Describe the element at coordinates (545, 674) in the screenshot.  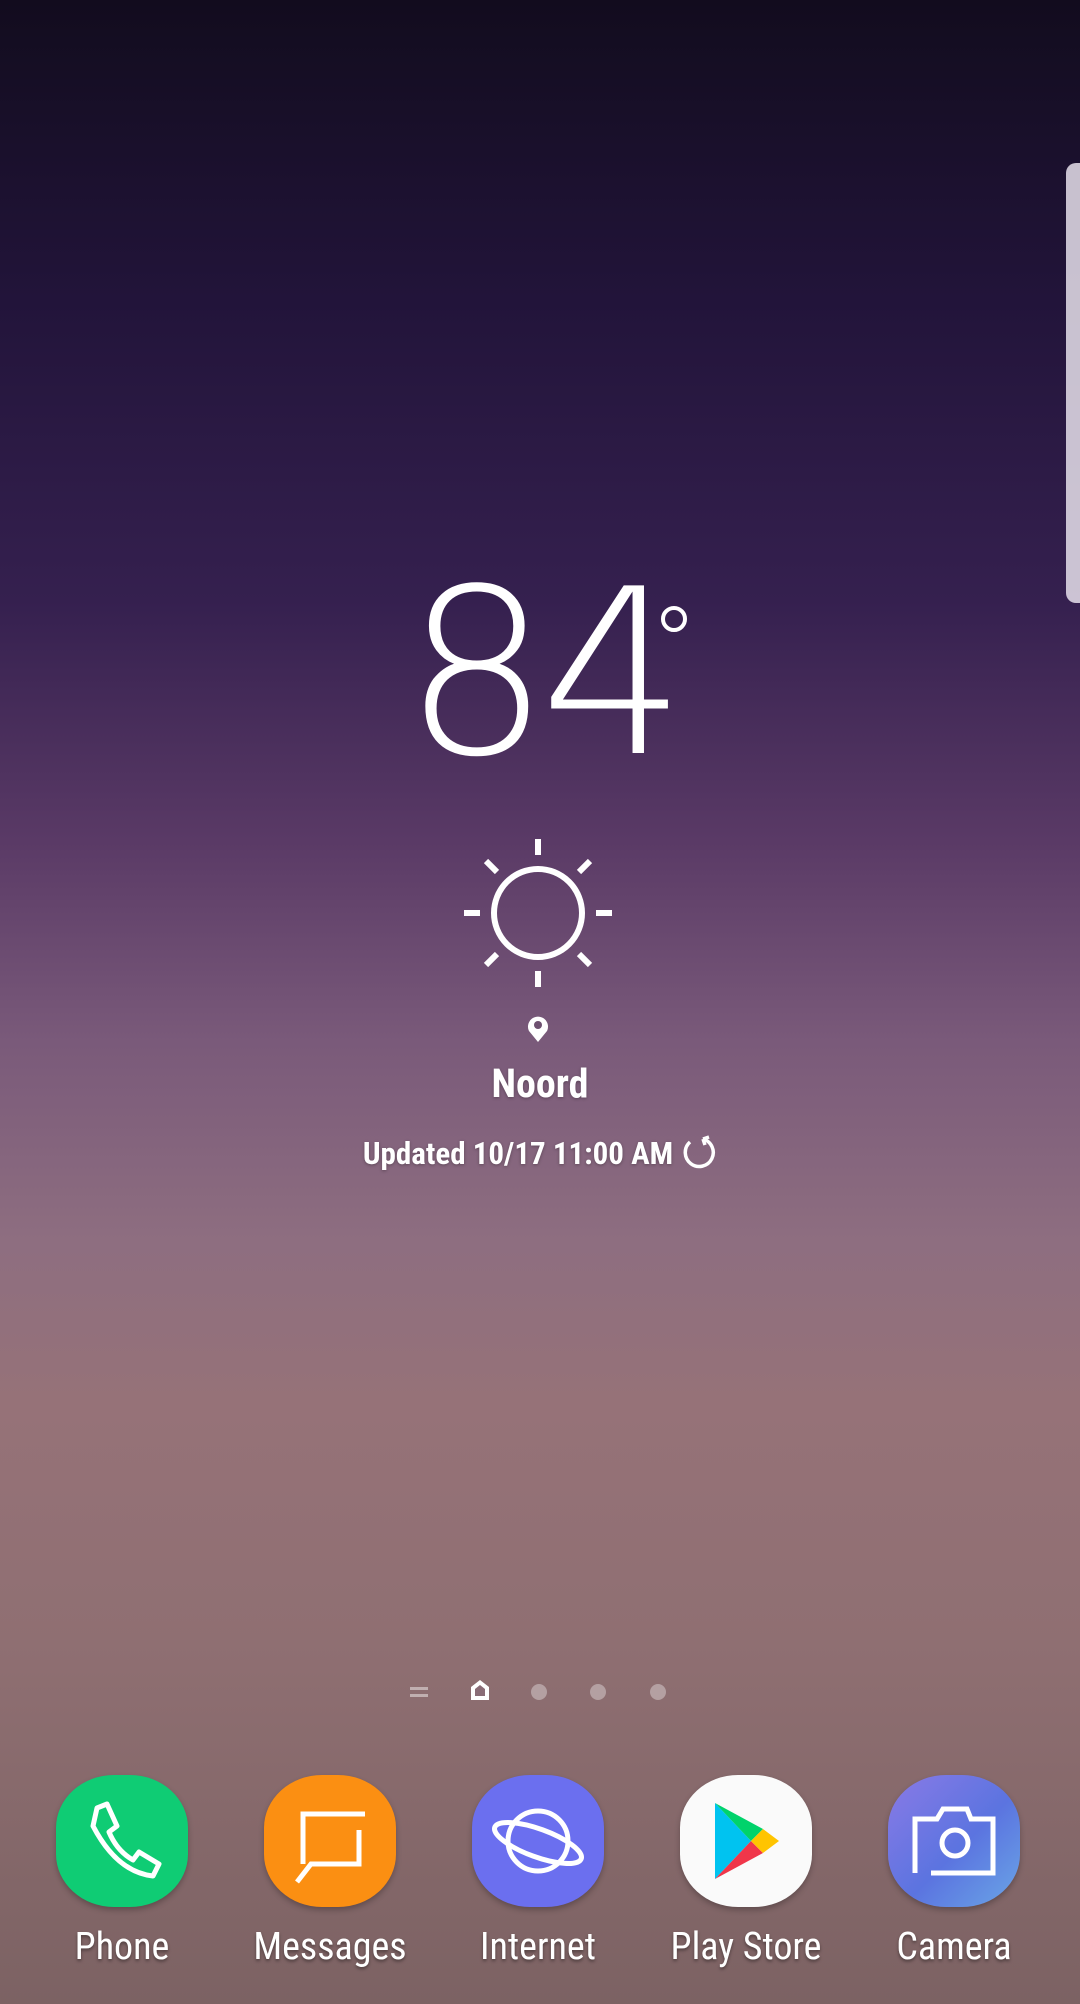
I see `temperature: 84` at that location.